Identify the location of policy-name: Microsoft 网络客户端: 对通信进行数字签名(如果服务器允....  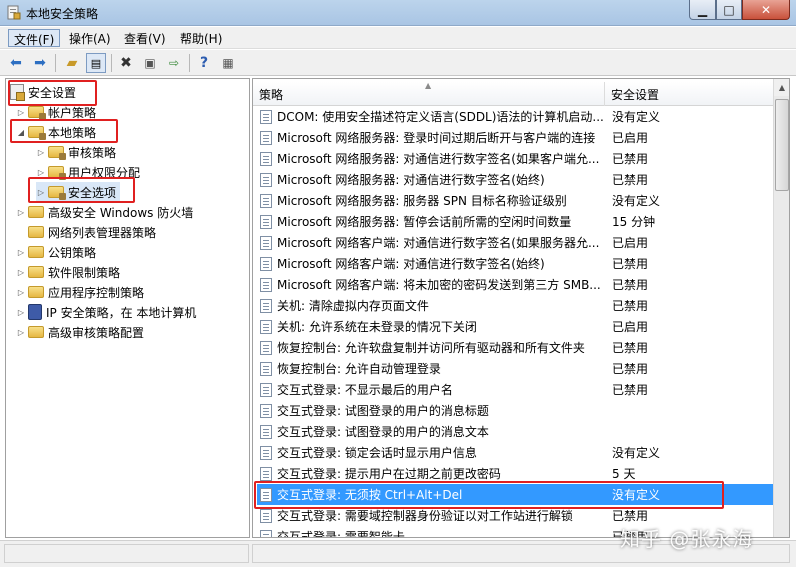
(438, 243).